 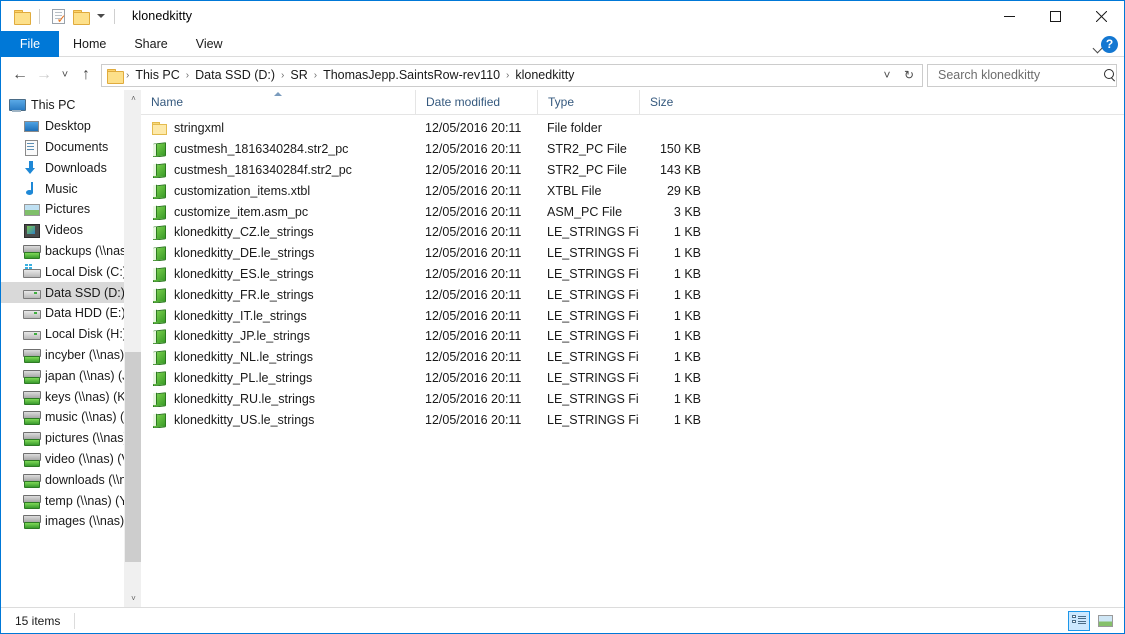 I want to click on search-box, so click(x=1022, y=75).